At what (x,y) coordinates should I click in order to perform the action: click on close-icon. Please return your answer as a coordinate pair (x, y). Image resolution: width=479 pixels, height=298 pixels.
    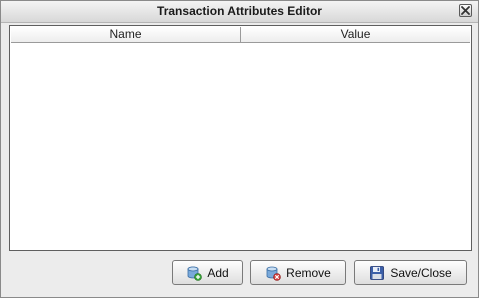
    Looking at the image, I should click on (465, 10).